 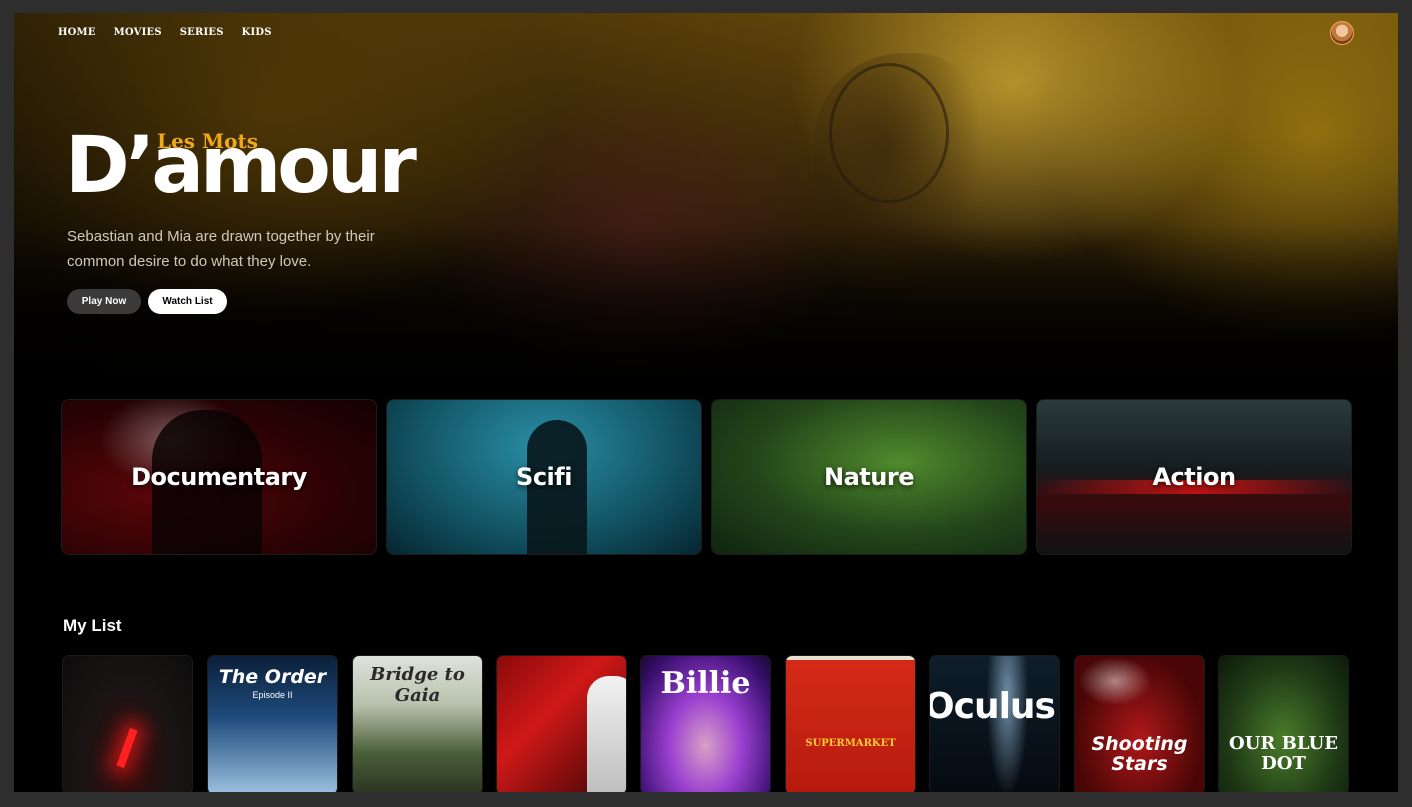 I want to click on top-nav: HOME MOVIES SERIES KIDS, so click(x=165, y=32).